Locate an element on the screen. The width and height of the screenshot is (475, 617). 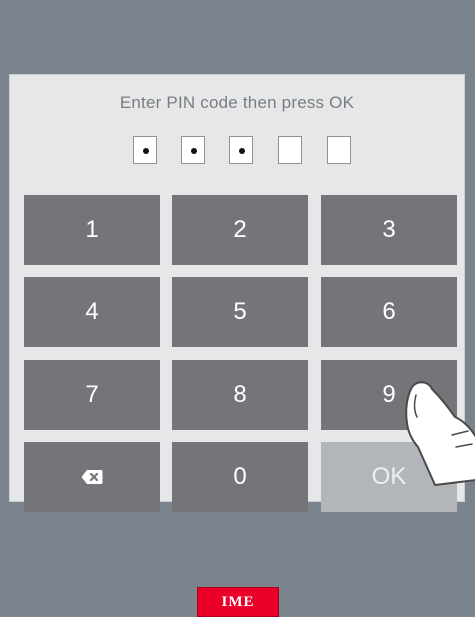
key-6: 6 is located at coordinates (389, 312).